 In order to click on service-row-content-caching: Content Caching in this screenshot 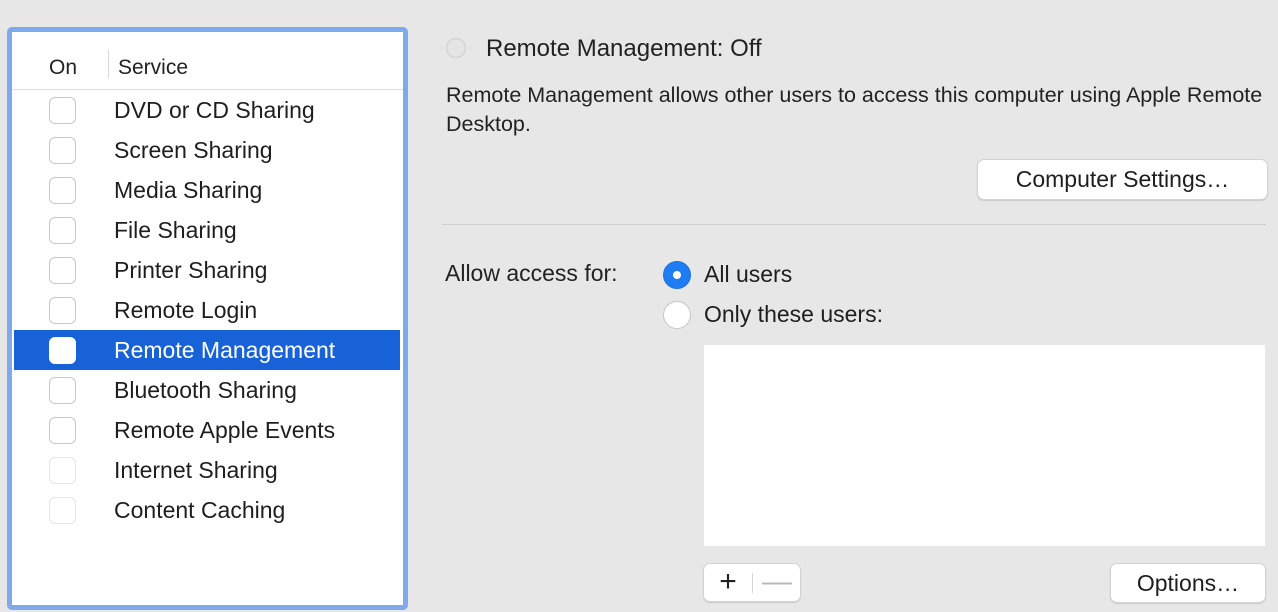, I will do `click(207, 510)`.